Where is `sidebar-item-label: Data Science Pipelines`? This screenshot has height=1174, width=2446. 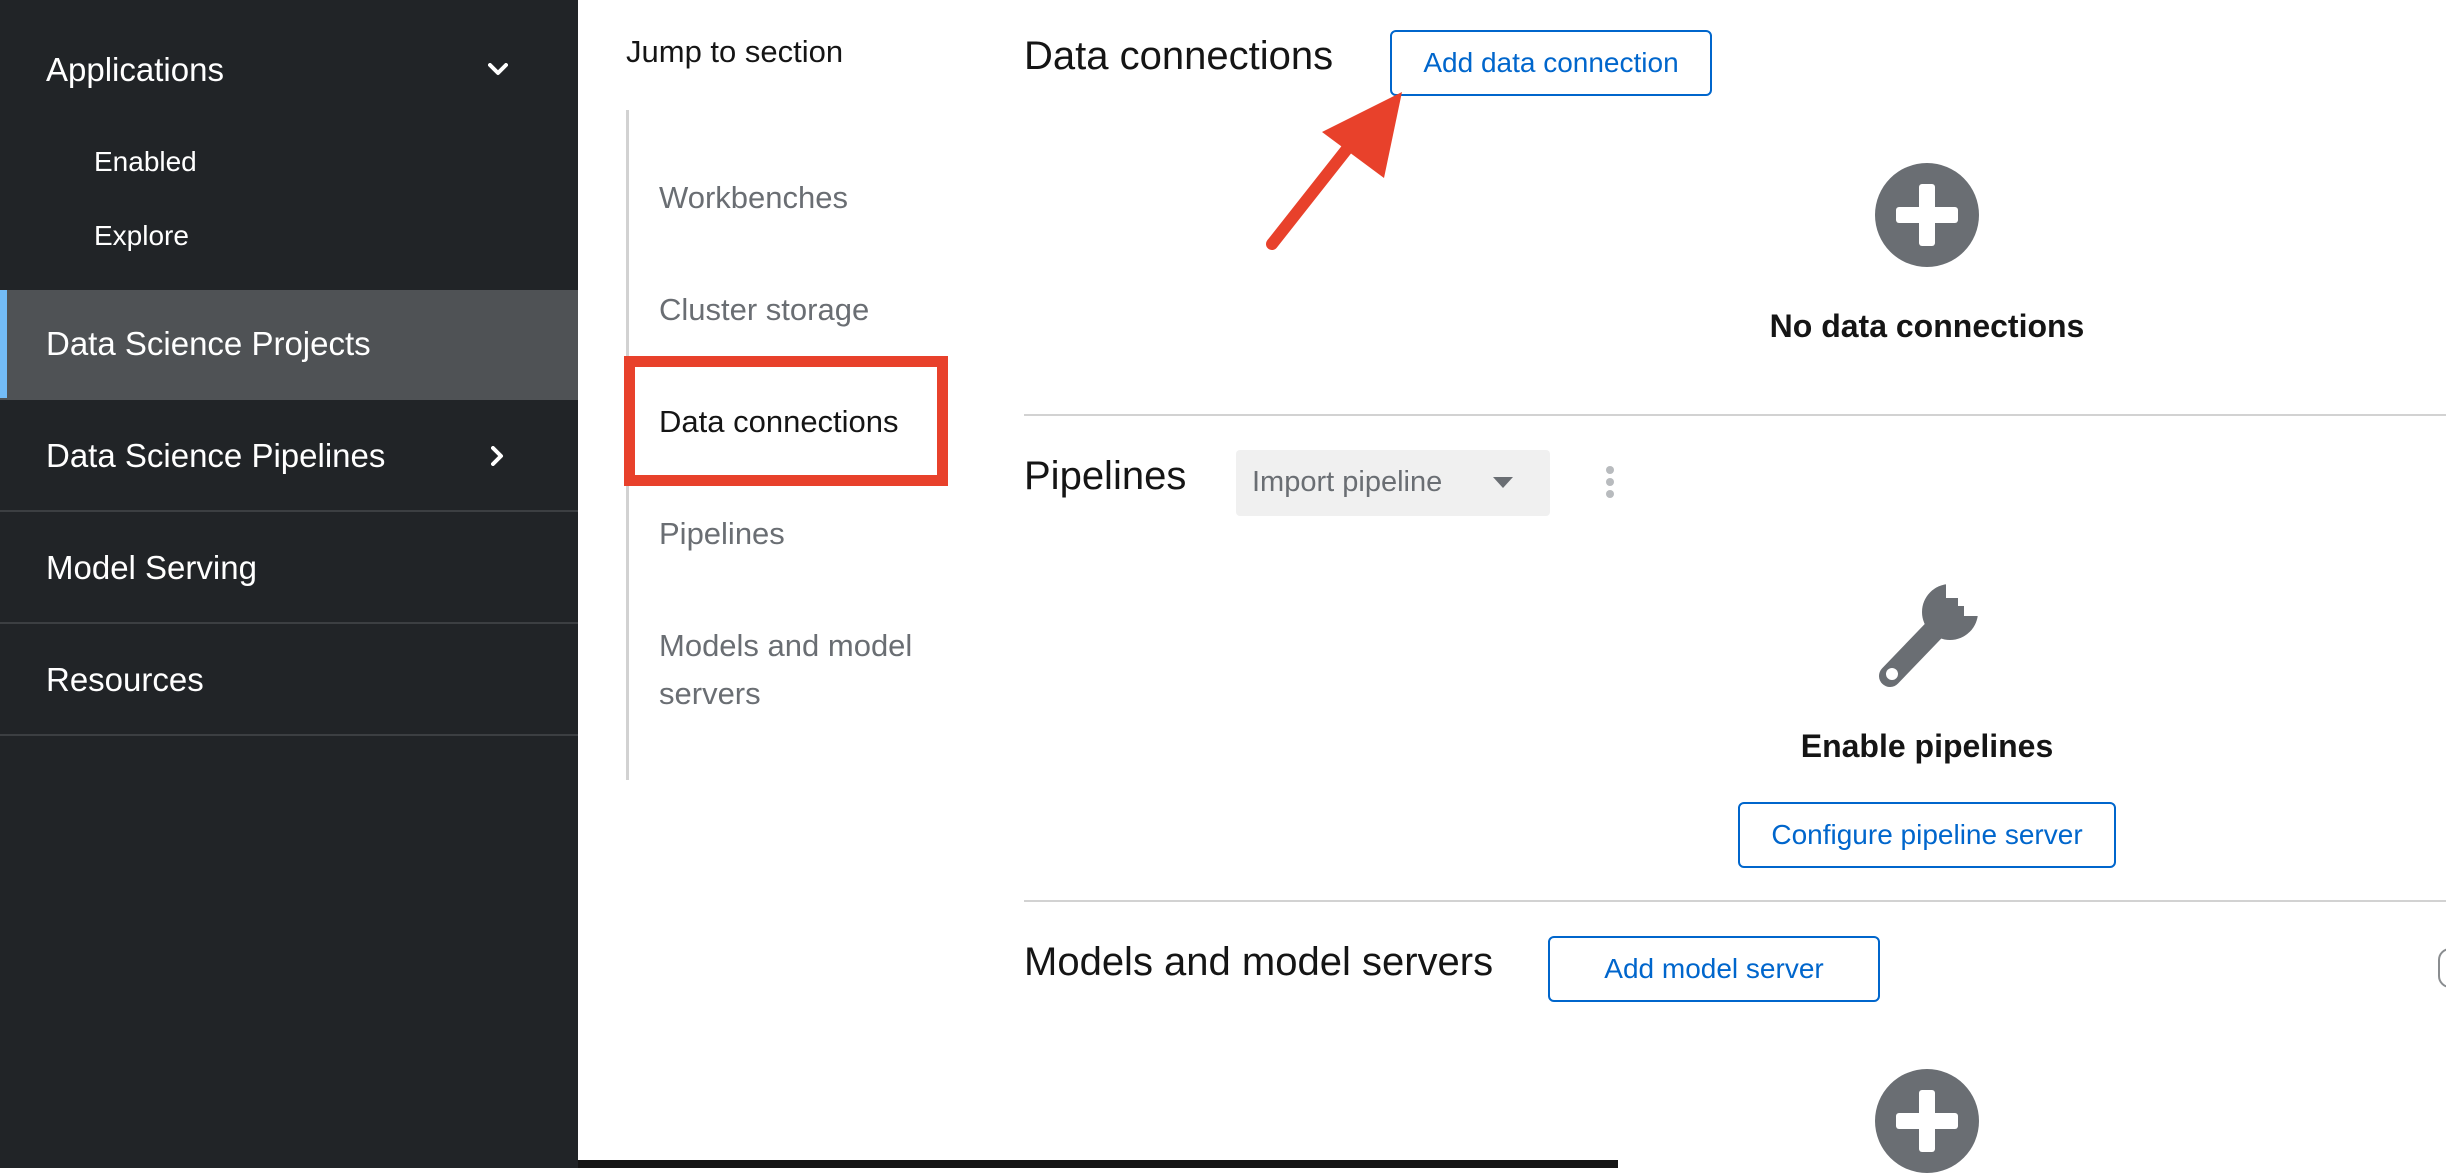 sidebar-item-label: Data Science Pipelines is located at coordinates (216, 455).